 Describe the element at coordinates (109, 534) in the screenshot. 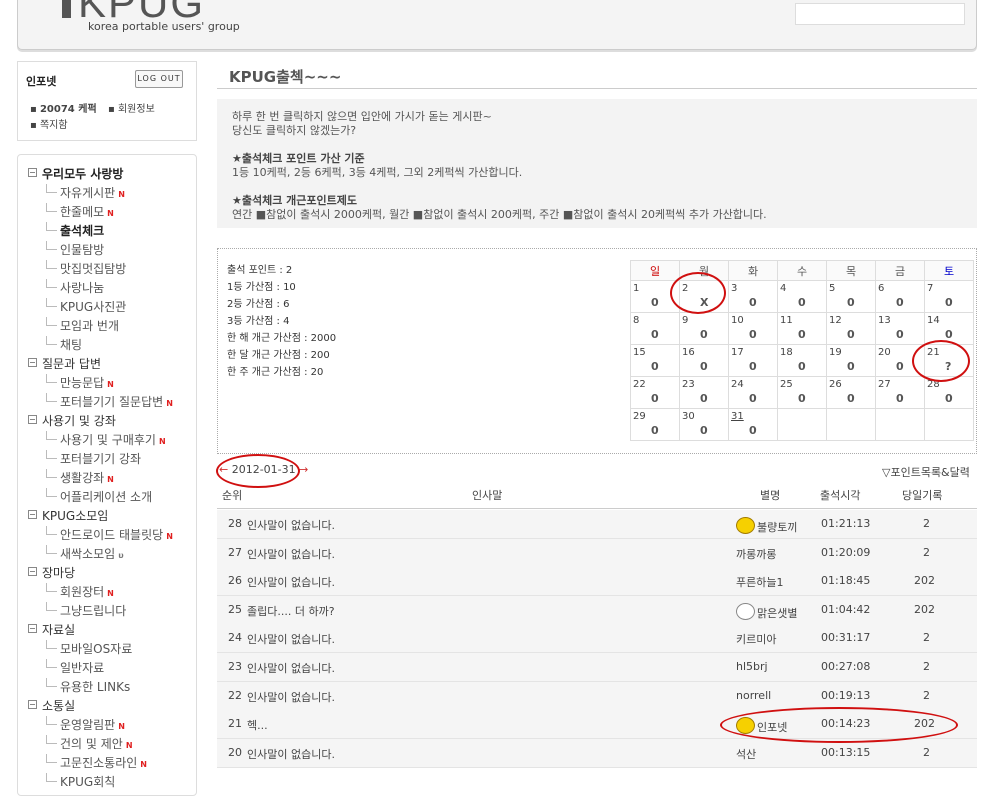

I see `sidebar-item-19: 안드로이드 태블릿당 N` at that location.